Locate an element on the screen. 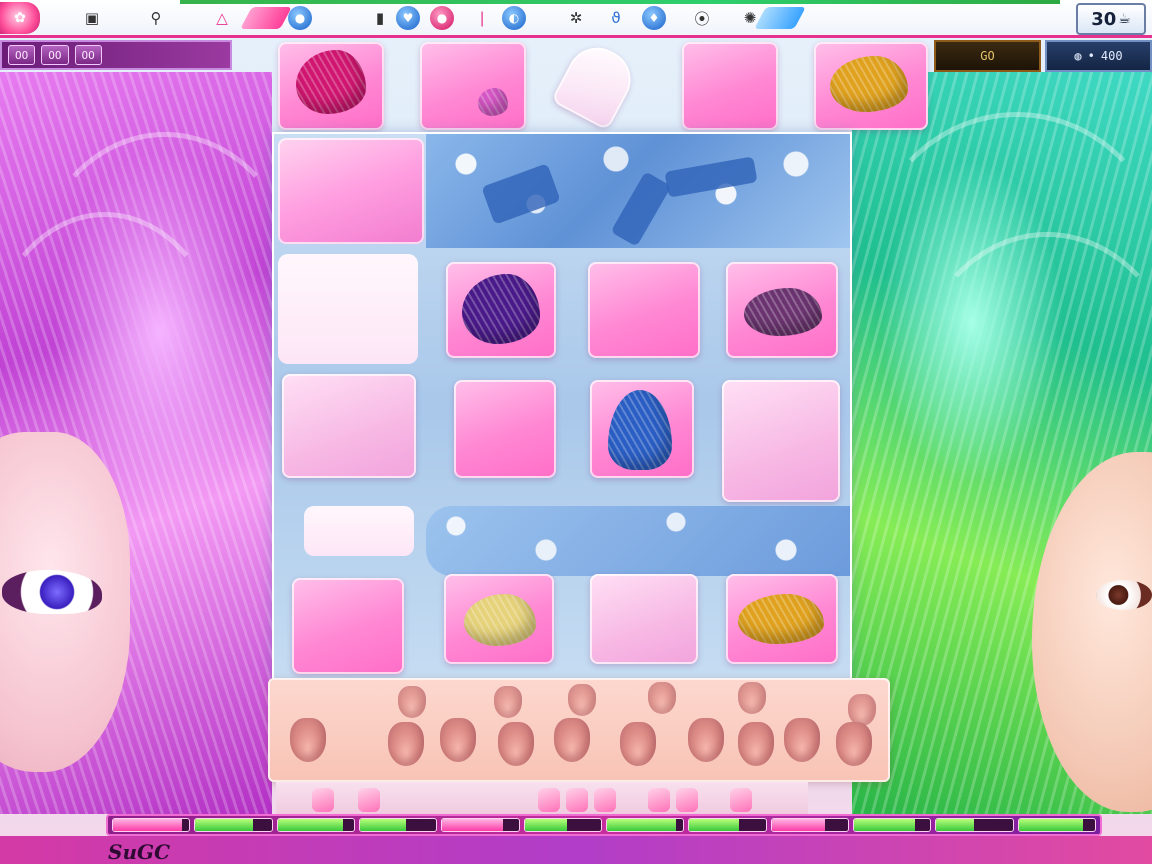 Image resolution: width=1152 pixels, height=864 pixels. banner-decoration is located at coordinates (711, 177).